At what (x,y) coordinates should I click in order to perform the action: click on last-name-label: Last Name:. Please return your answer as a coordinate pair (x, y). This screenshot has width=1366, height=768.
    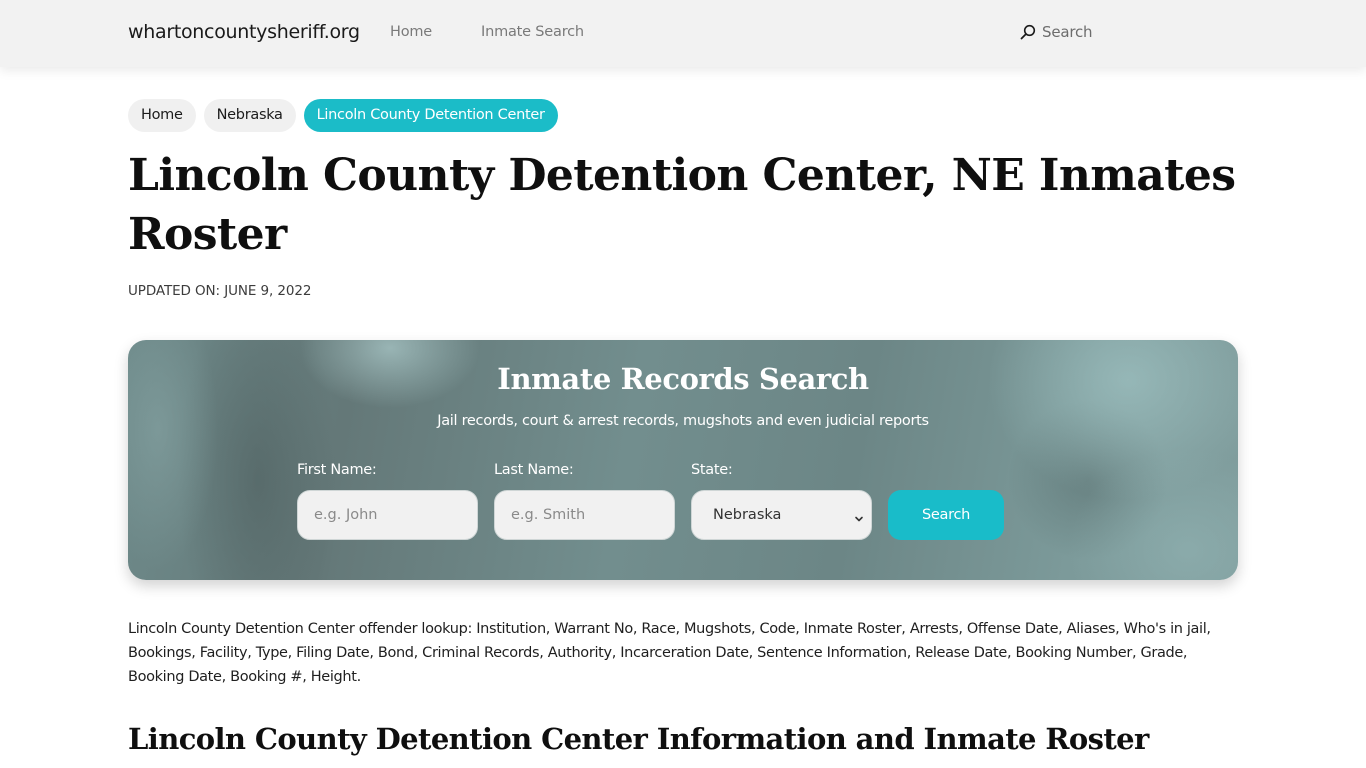
    Looking at the image, I should click on (534, 470).